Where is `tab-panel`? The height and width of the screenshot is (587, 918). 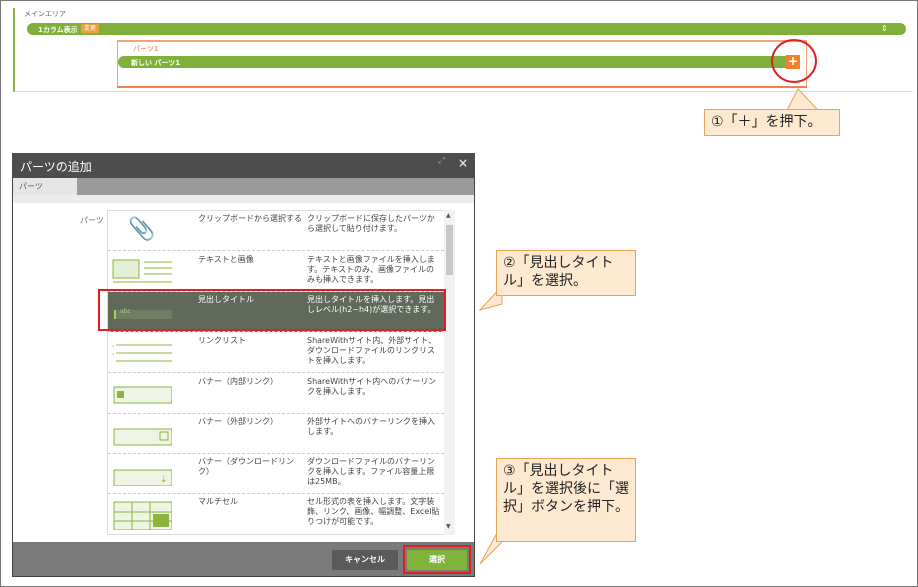
tab-panel is located at coordinates (243, 199).